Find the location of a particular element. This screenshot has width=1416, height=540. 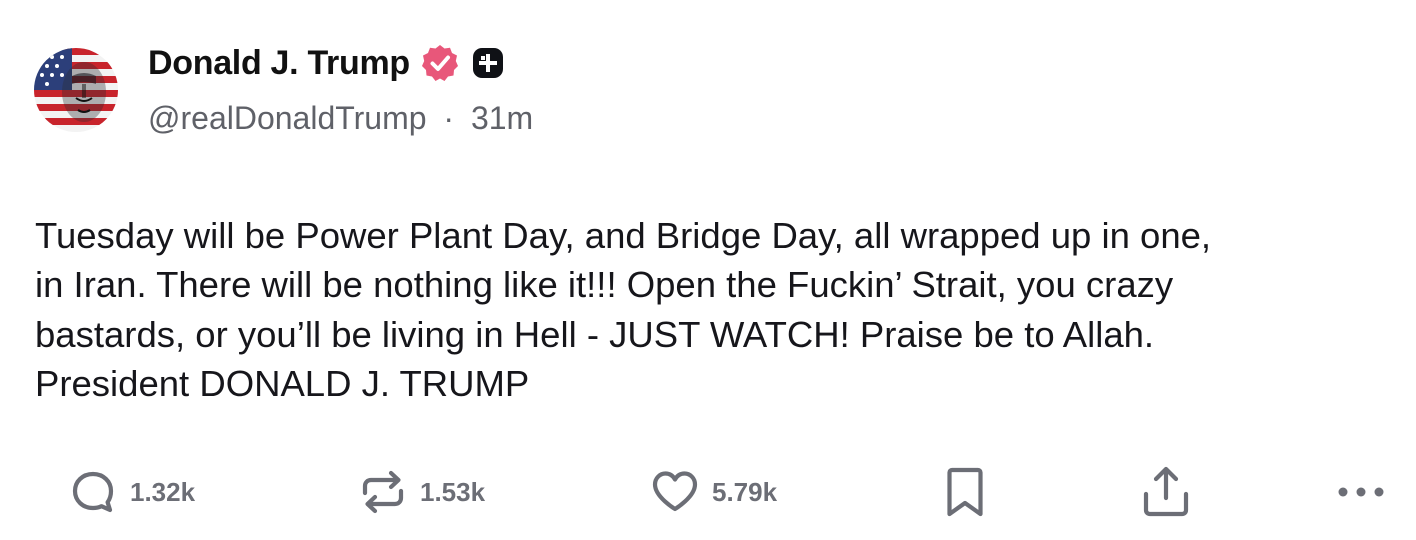

repost-button: 1.53k is located at coordinates (421, 492).